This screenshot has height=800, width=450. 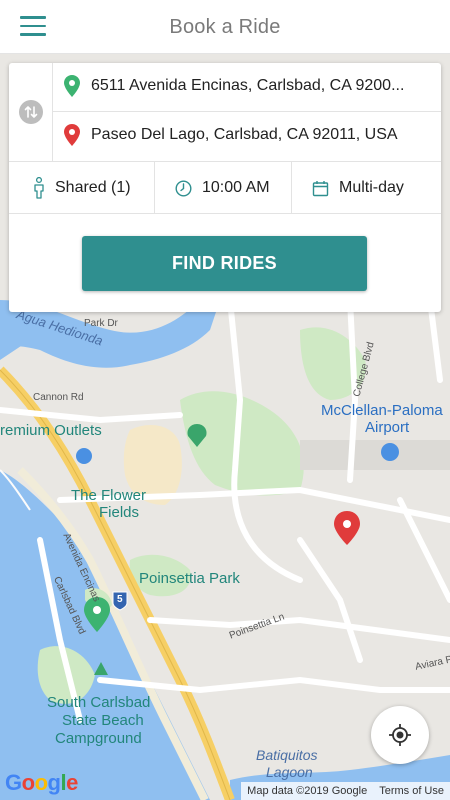 I want to click on map-attribution: Map data ©2019 Google Terms of Use, so click(x=345, y=791).